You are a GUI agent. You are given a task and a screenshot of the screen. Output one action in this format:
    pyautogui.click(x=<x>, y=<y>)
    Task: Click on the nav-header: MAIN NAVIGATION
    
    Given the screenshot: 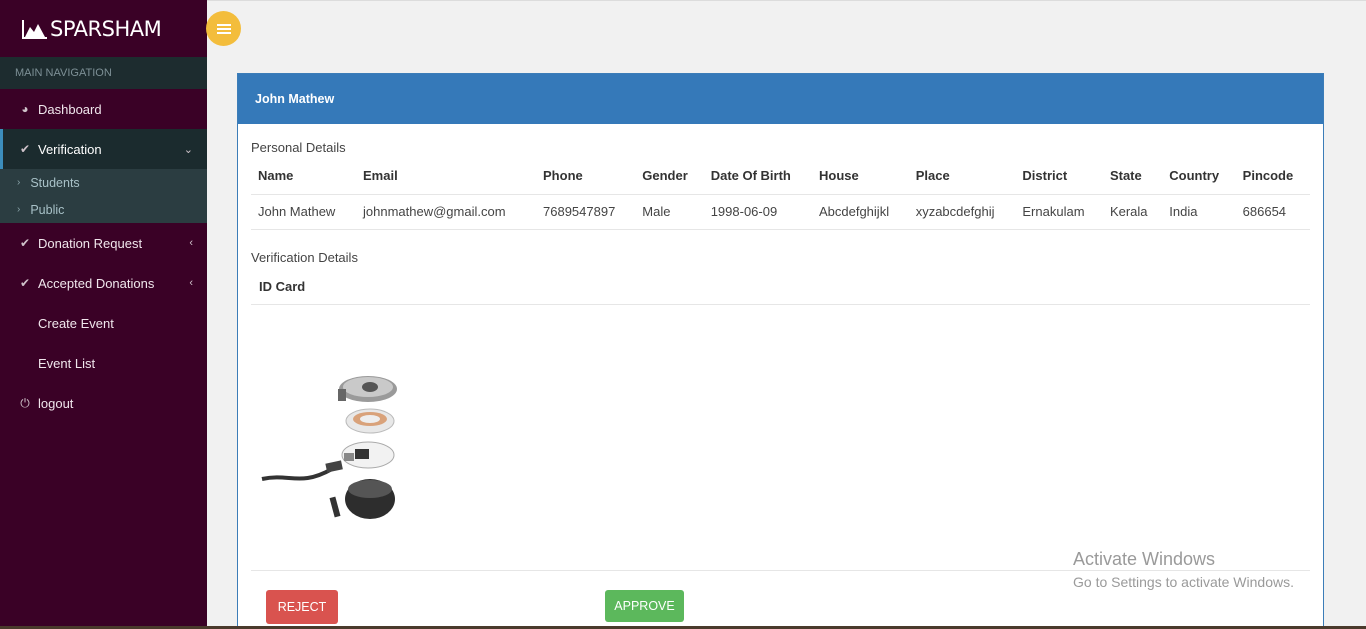 What is the action you would take?
    pyautogui.click(x=103, y=73)
    